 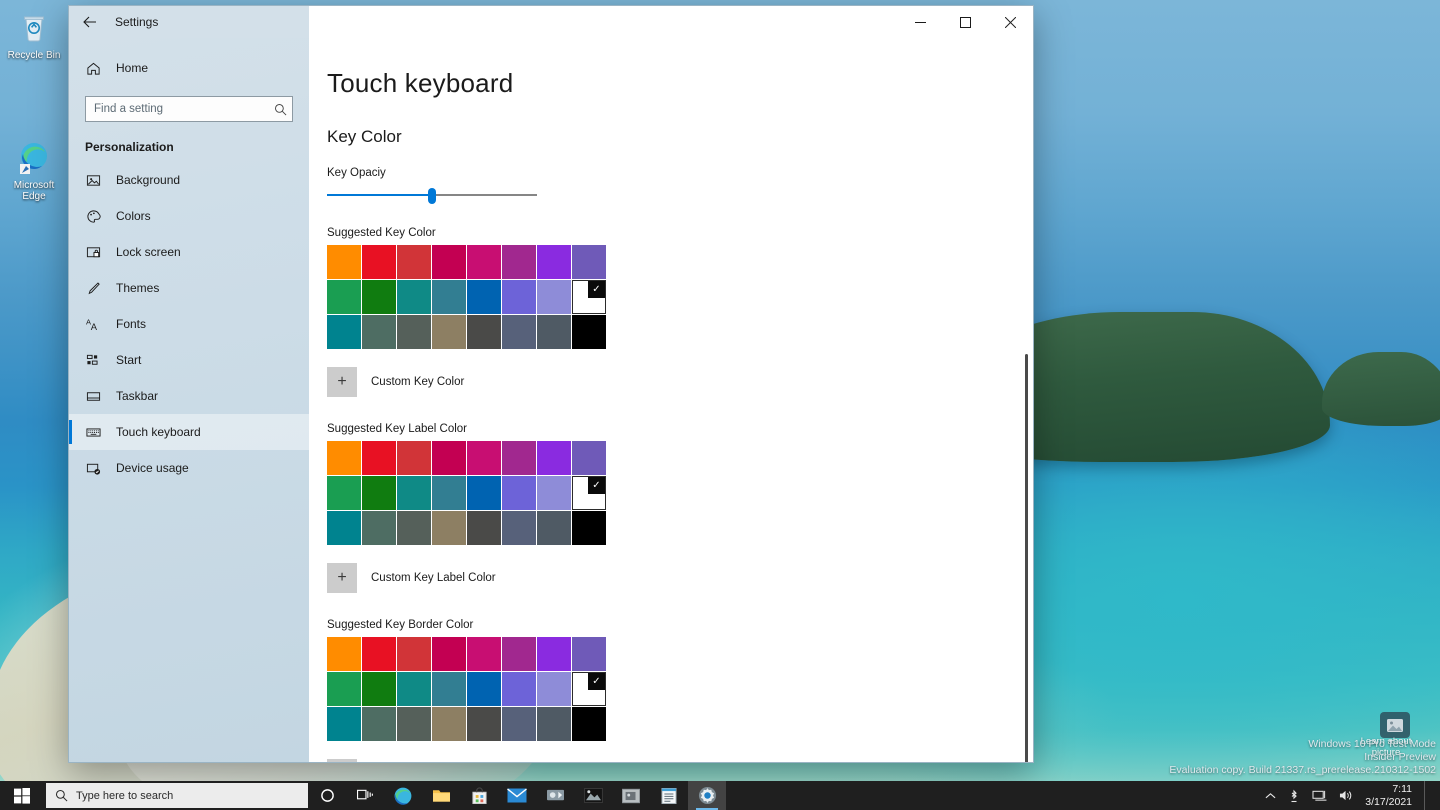 What do you see at coordinates (680, 578) in the screenshot?
I see `custom-key-label-color-row: + Custom Key Label Color` at bounding box center [680, 578].